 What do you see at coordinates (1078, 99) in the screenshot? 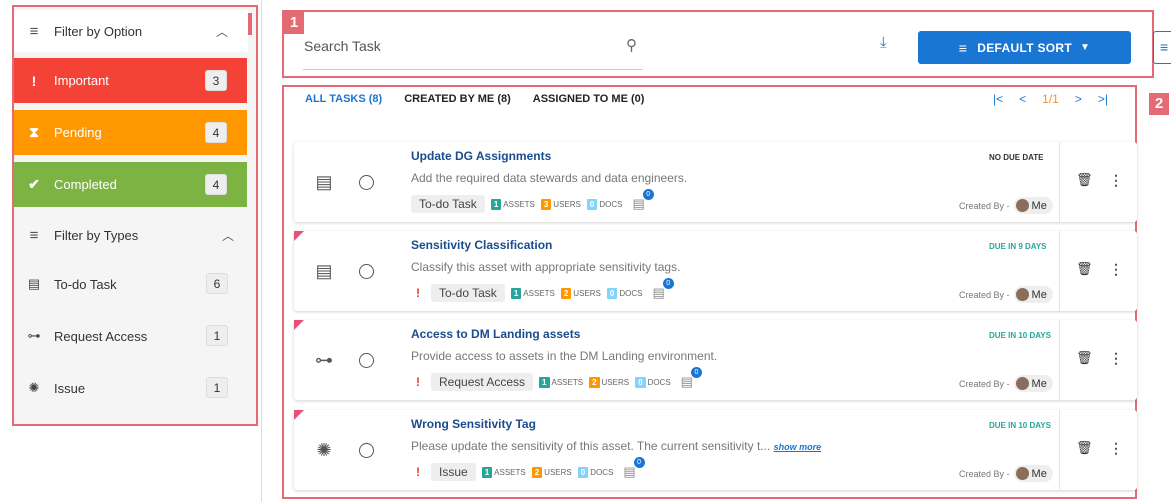
I see `next-page-icon: >` at bounding box center [1078, 99].